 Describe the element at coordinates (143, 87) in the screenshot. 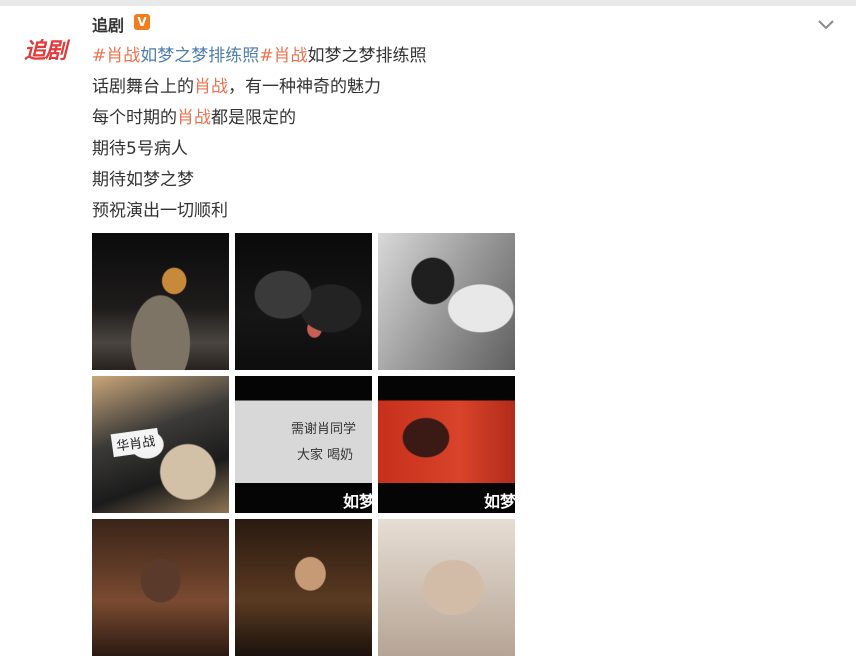

I see `post-text-segment: 话剧舞台上的` at that location.